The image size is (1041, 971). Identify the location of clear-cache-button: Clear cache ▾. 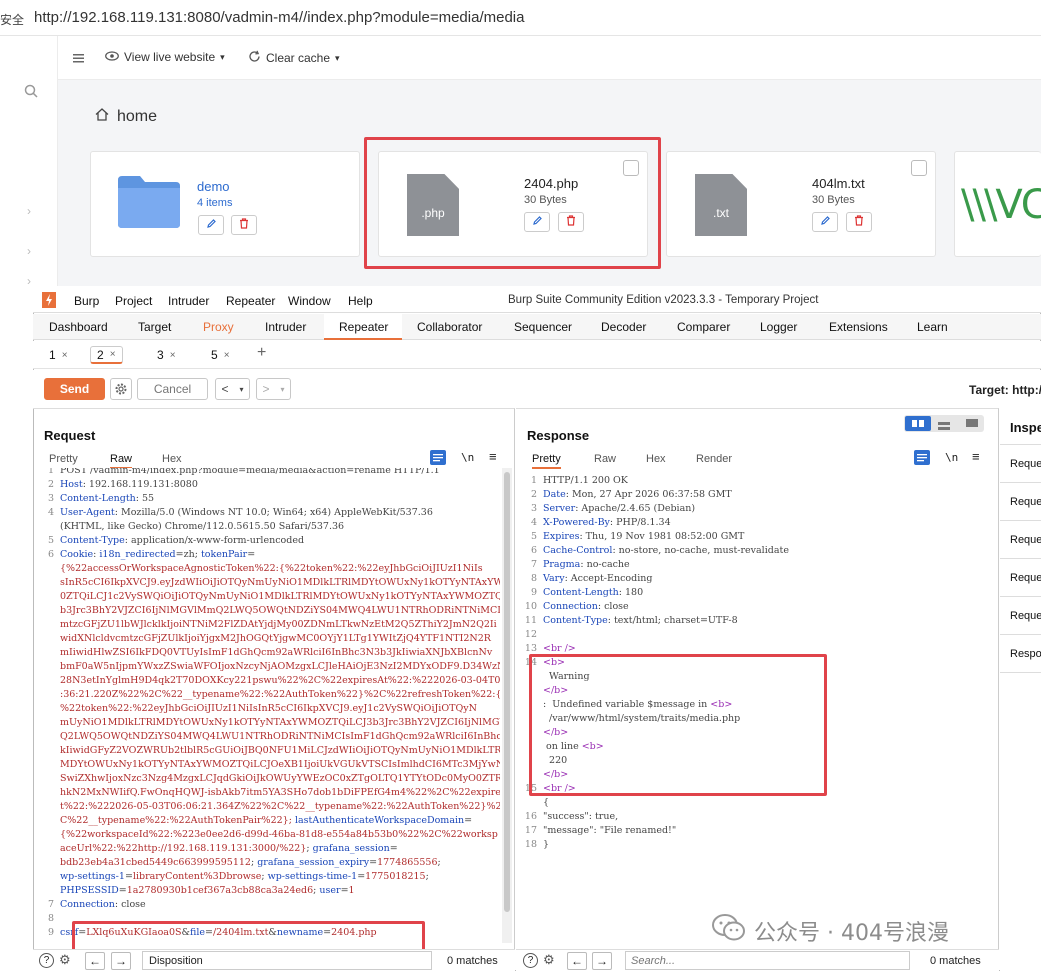
(294, 58).